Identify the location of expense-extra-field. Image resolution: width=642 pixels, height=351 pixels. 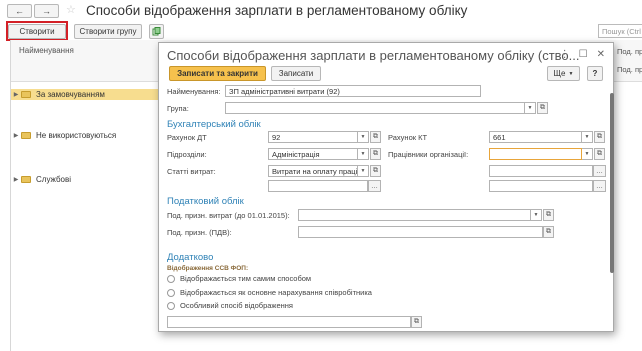
(318, 186).